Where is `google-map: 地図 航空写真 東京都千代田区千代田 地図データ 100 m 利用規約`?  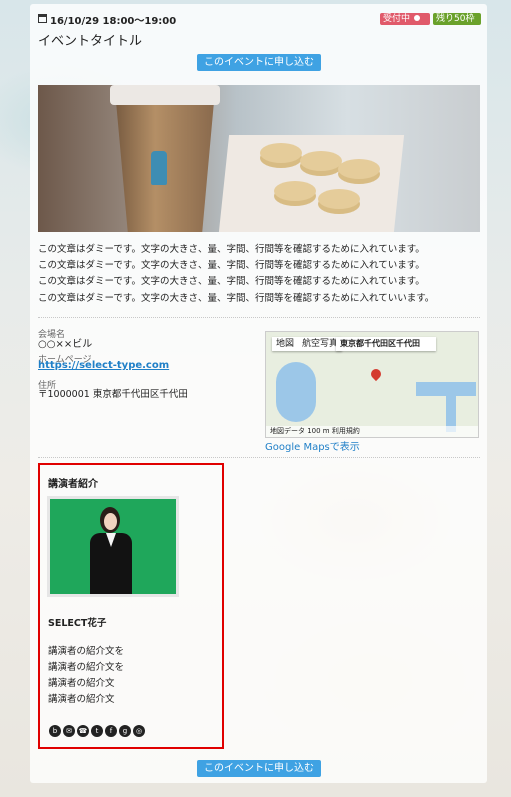 google-map: 地図 航空写真 東京都千代田区千代田 地図データ 100 m 利用規約 is located at coordinates (372, 384).